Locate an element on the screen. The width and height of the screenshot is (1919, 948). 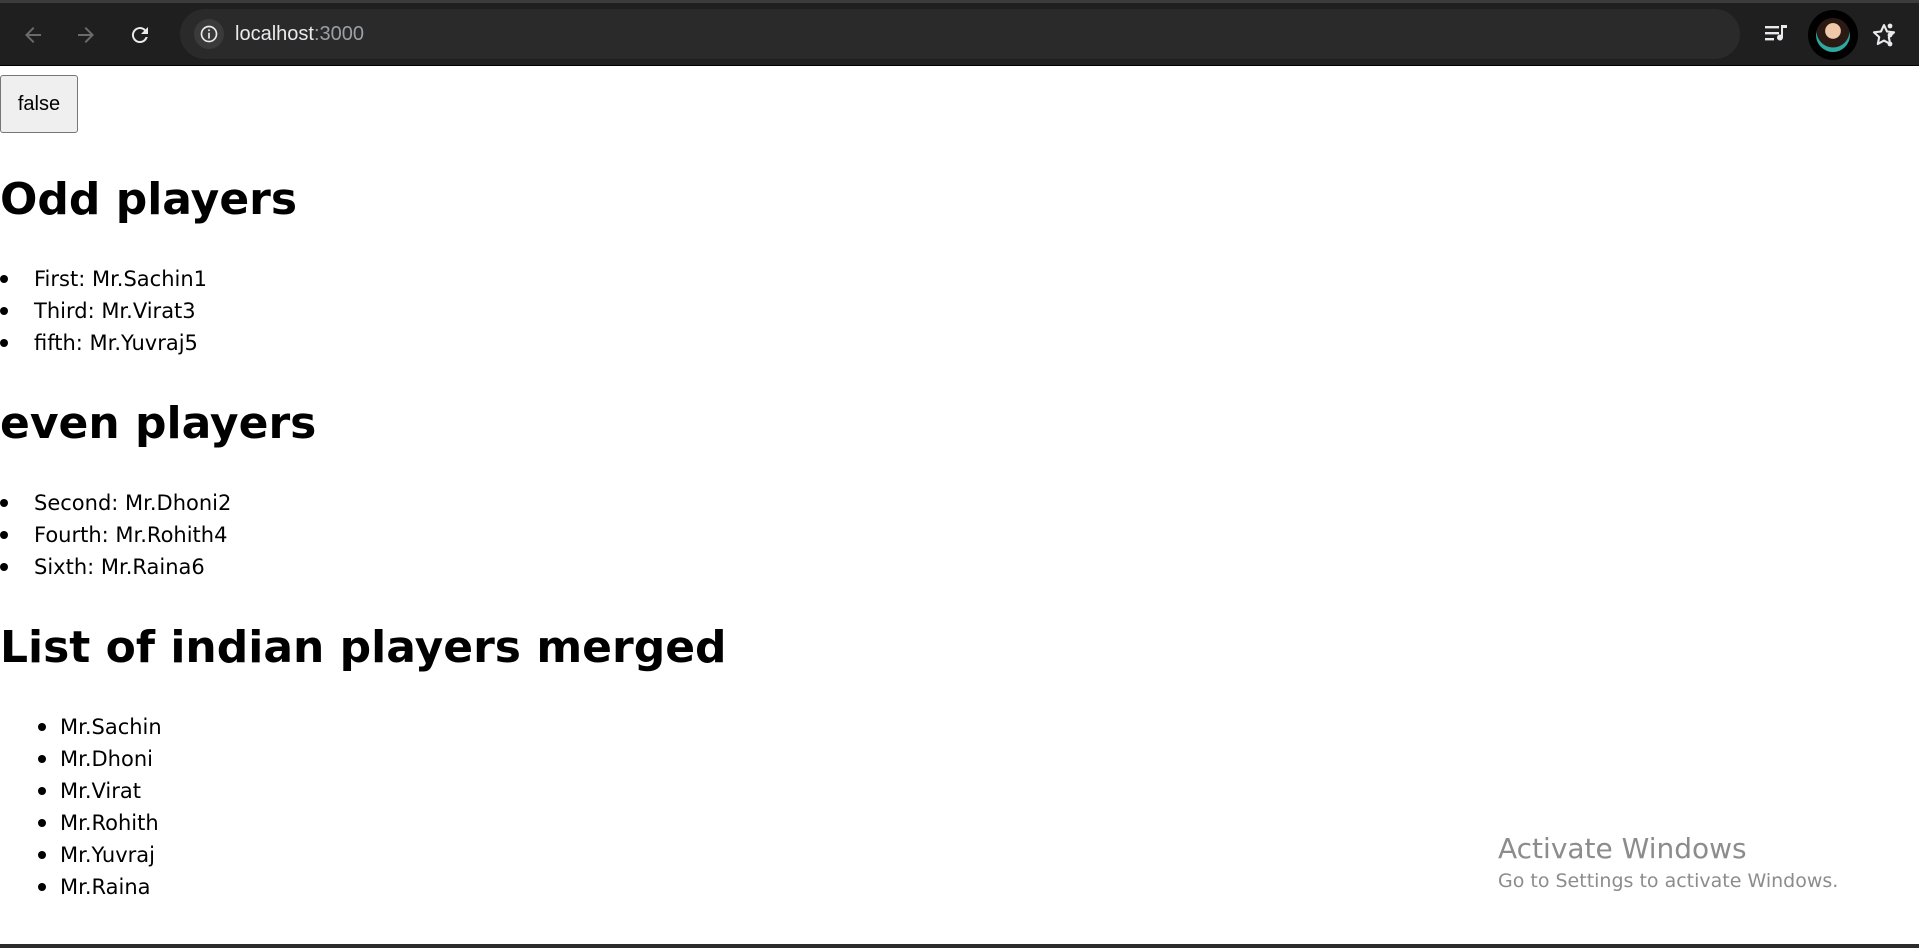
info-icon is located at coordinates (209, 34).